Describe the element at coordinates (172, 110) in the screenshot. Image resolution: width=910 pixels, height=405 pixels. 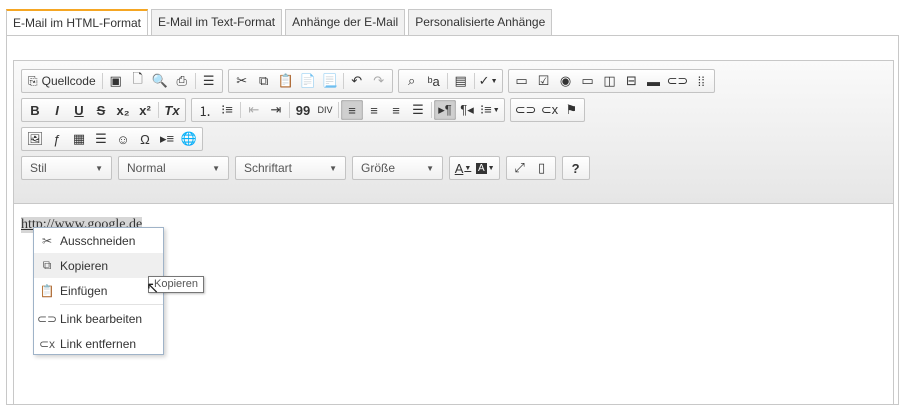
I see `remove-format-button: Tx` at that location.